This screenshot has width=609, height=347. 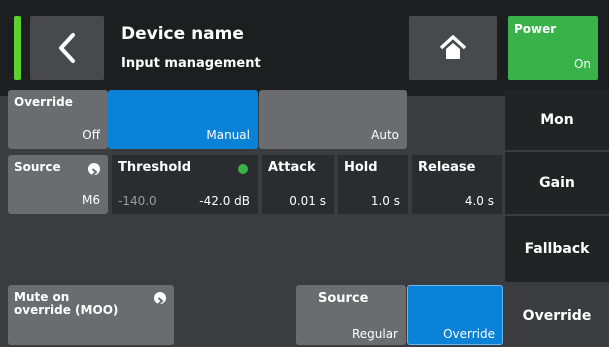 What do you see at coordinates (385, 135) in the screenshot?
I see `mode-auto-label: Auto` at bounding box center [385, 135].